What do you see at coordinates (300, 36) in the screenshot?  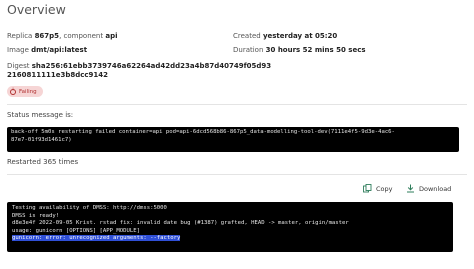 I see `created-value: yesterday at 05:20` at bounding box center [300, 36].